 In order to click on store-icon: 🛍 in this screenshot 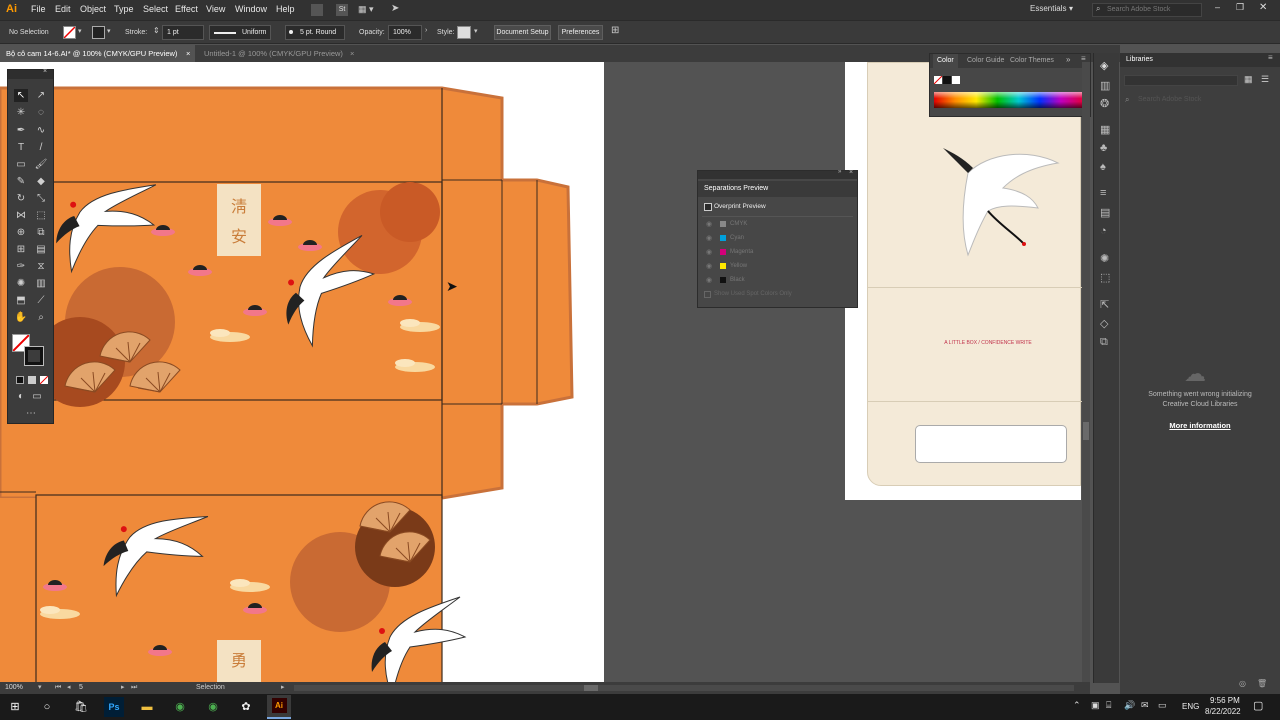, I will do `click(81, 707)`.